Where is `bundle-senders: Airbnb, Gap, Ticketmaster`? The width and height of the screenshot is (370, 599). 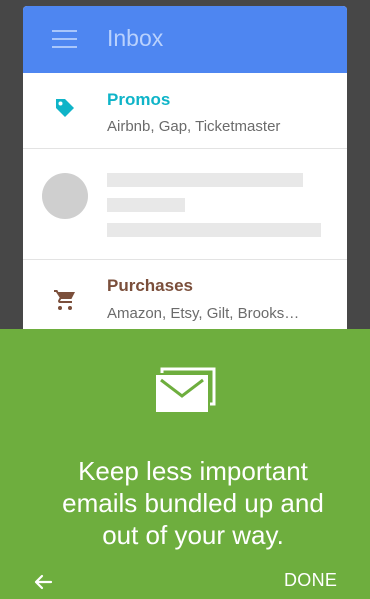
bundle-senders: Airbnb, Gap, Ticketmaster is located at coordinates (194, 126).